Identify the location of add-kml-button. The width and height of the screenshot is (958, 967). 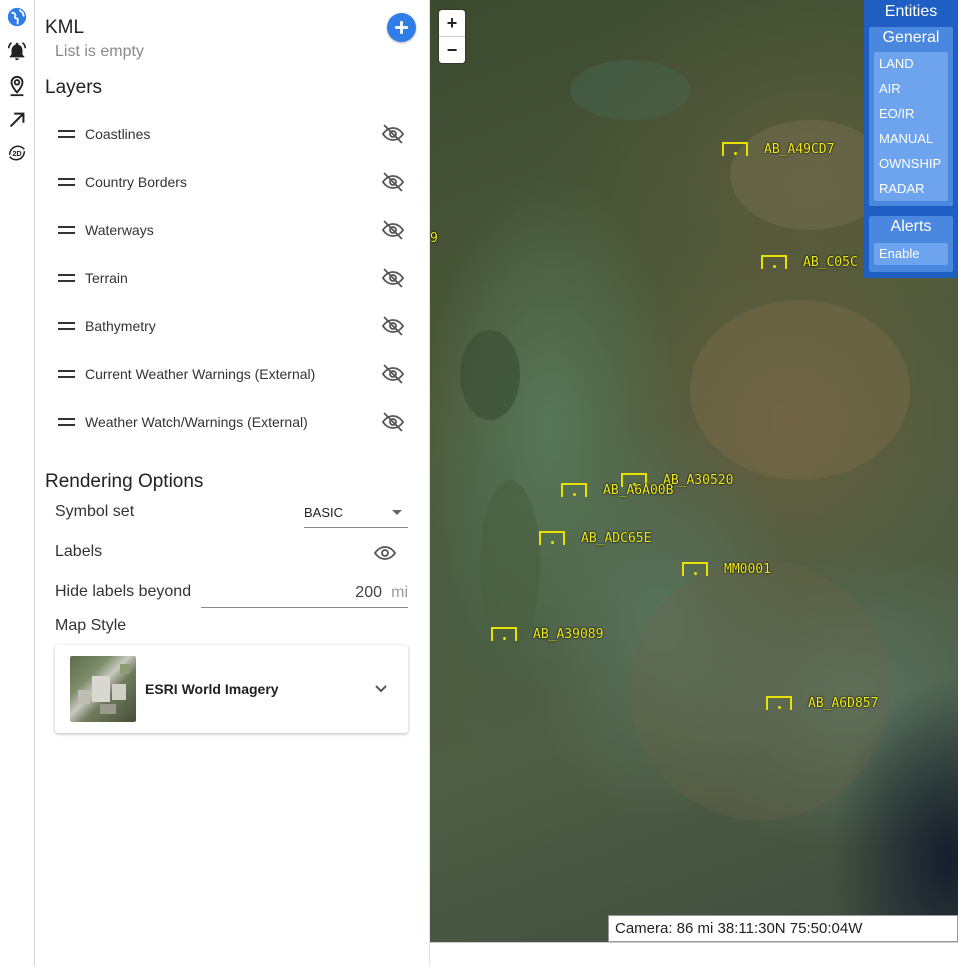
(401, 27).